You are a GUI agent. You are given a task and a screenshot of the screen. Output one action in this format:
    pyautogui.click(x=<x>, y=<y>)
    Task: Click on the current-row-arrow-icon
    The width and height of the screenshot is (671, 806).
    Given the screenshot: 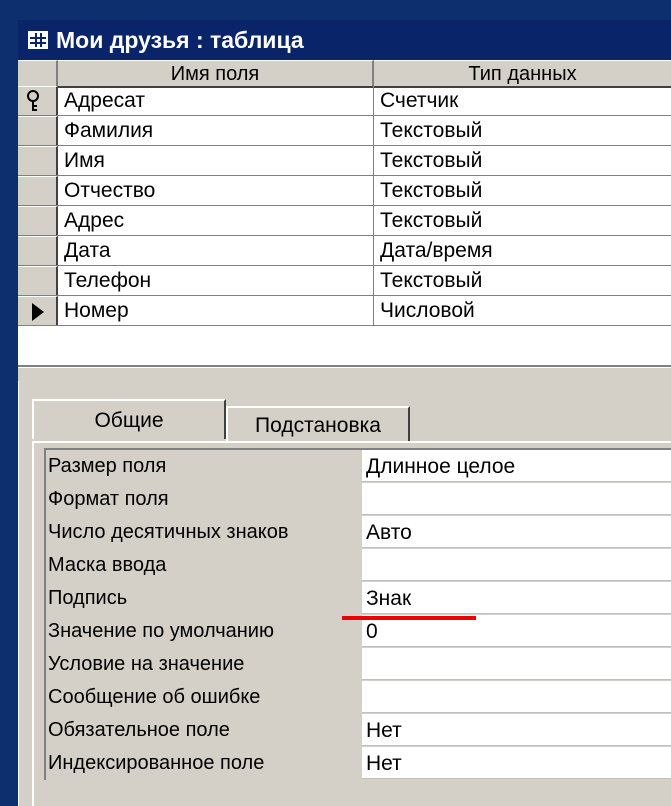 What is the action you would take?
    pyautogui.click(x=38, y=312)
    